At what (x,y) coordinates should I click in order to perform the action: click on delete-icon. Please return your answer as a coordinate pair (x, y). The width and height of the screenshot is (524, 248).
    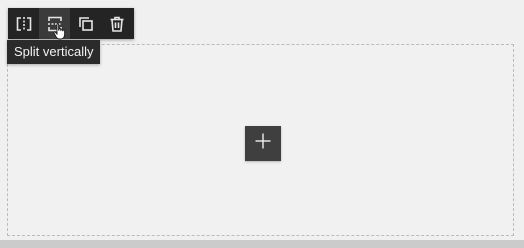
    Looking at the image, I should click on (117, 24).